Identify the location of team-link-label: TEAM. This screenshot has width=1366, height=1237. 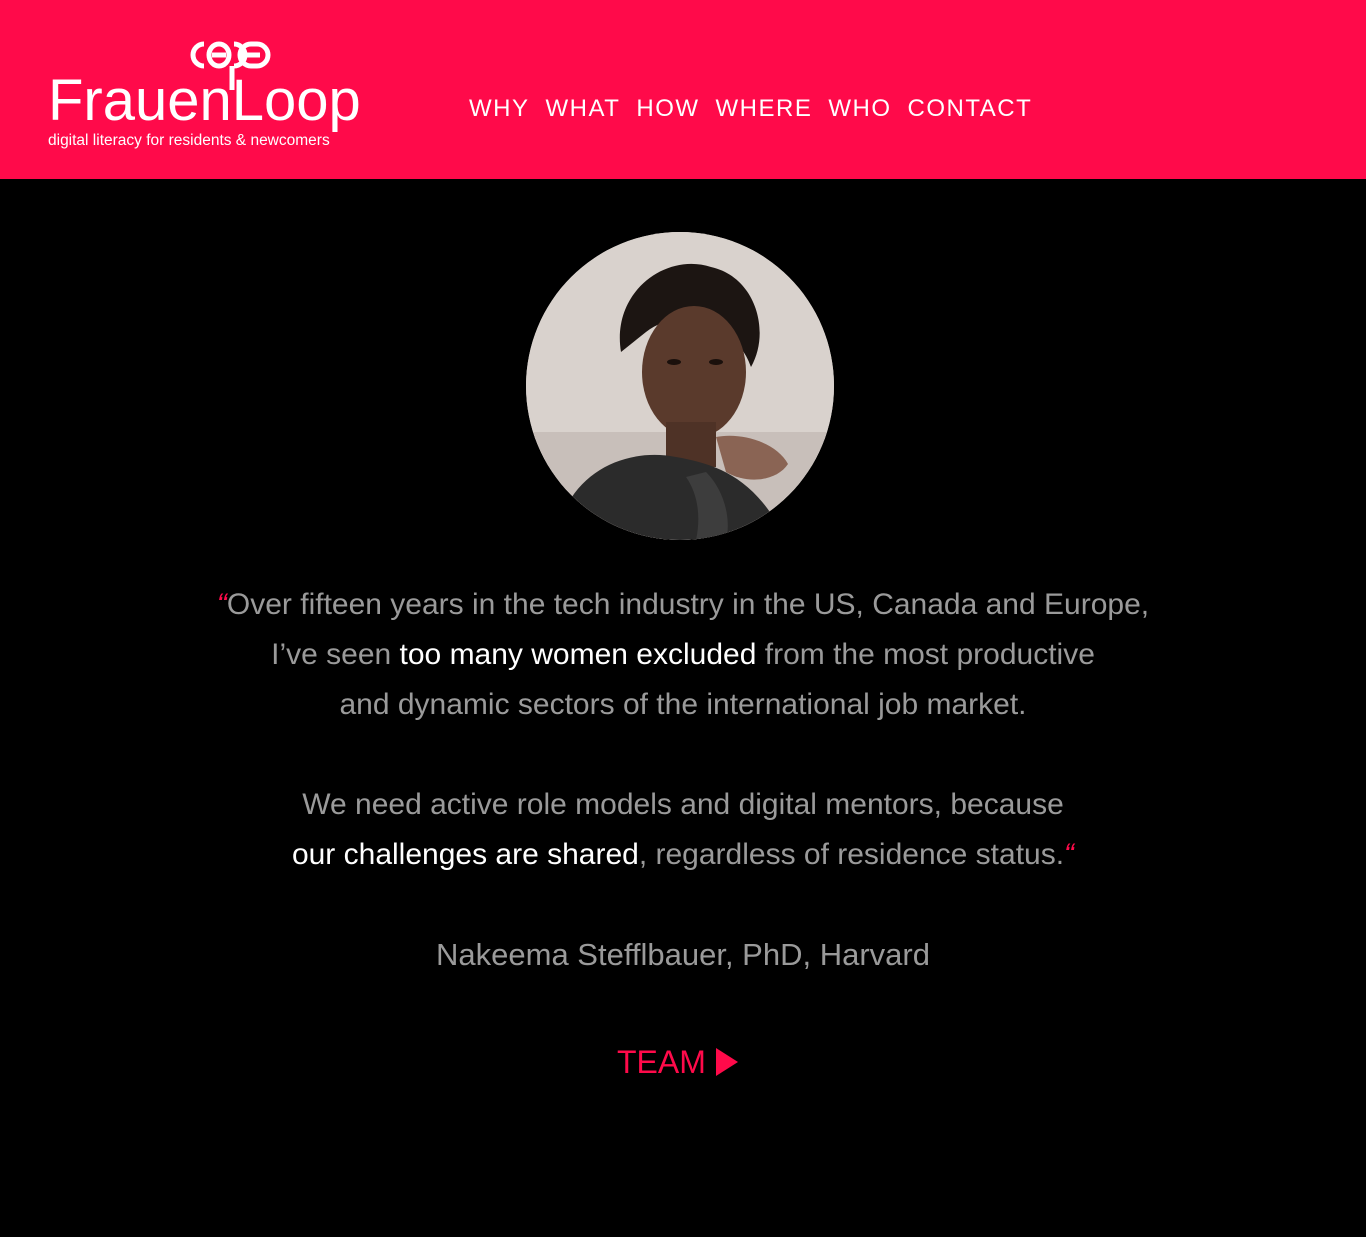
(661, 1062).